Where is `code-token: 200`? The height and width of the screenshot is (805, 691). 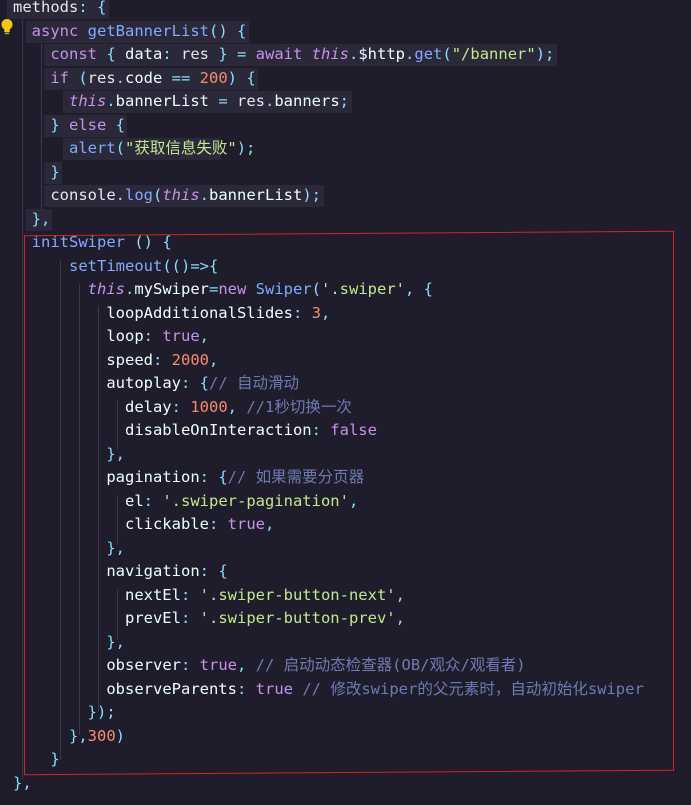 code-token: 200 is located at coordinates (213, 77).